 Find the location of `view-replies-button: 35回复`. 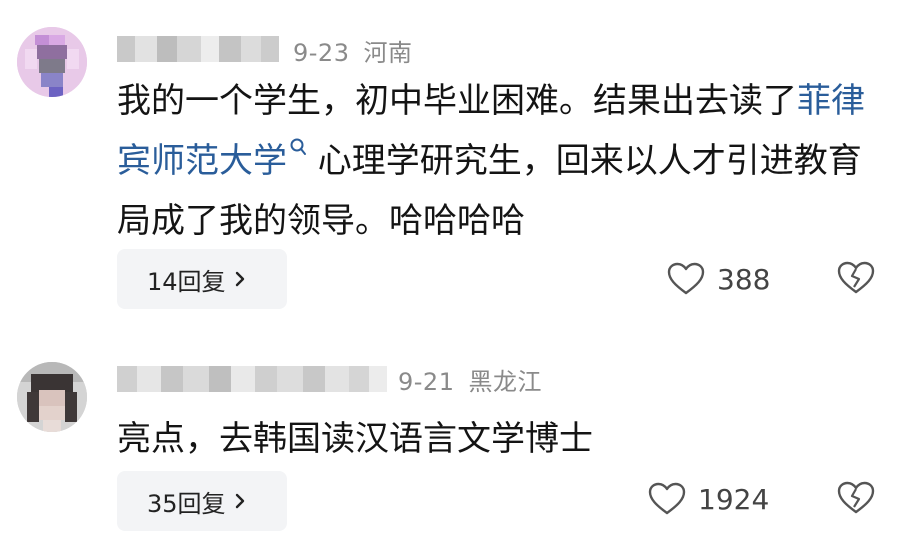

view-replies-button: 35回复 is located at coordinates (202, 501).